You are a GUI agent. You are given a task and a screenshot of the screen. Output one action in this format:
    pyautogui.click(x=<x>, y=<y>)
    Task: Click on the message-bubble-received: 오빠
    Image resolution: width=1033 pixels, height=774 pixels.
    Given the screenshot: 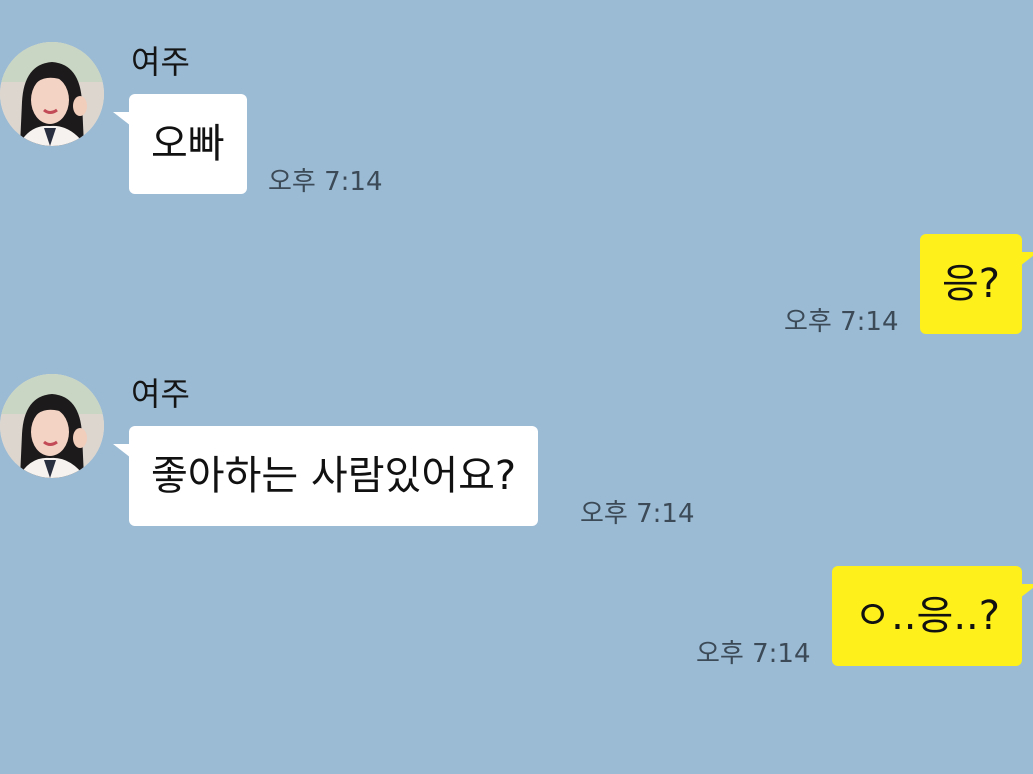 What is the action you would take?
    pyautogui.click(x=180, y=144)
    